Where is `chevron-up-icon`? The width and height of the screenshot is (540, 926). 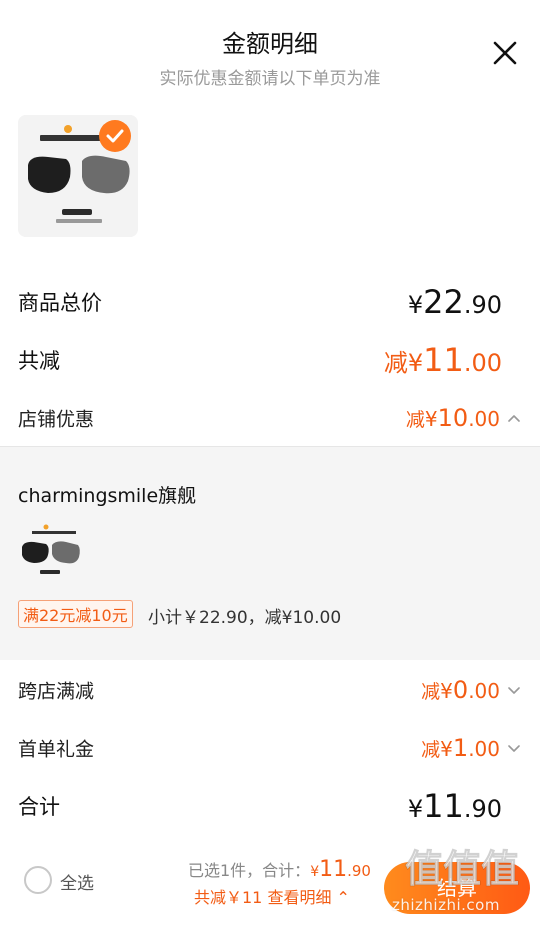 chevron-up-icon is located at coordinates (514, 418).